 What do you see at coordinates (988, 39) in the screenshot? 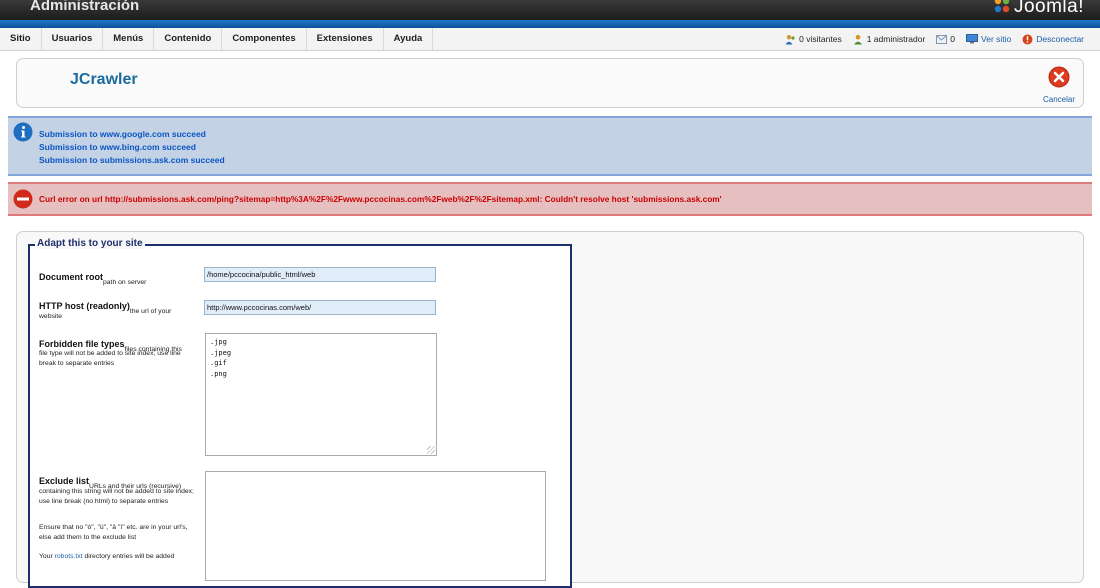
I see `view-site-link: Ver sitio` at bounding box center [988, 39].